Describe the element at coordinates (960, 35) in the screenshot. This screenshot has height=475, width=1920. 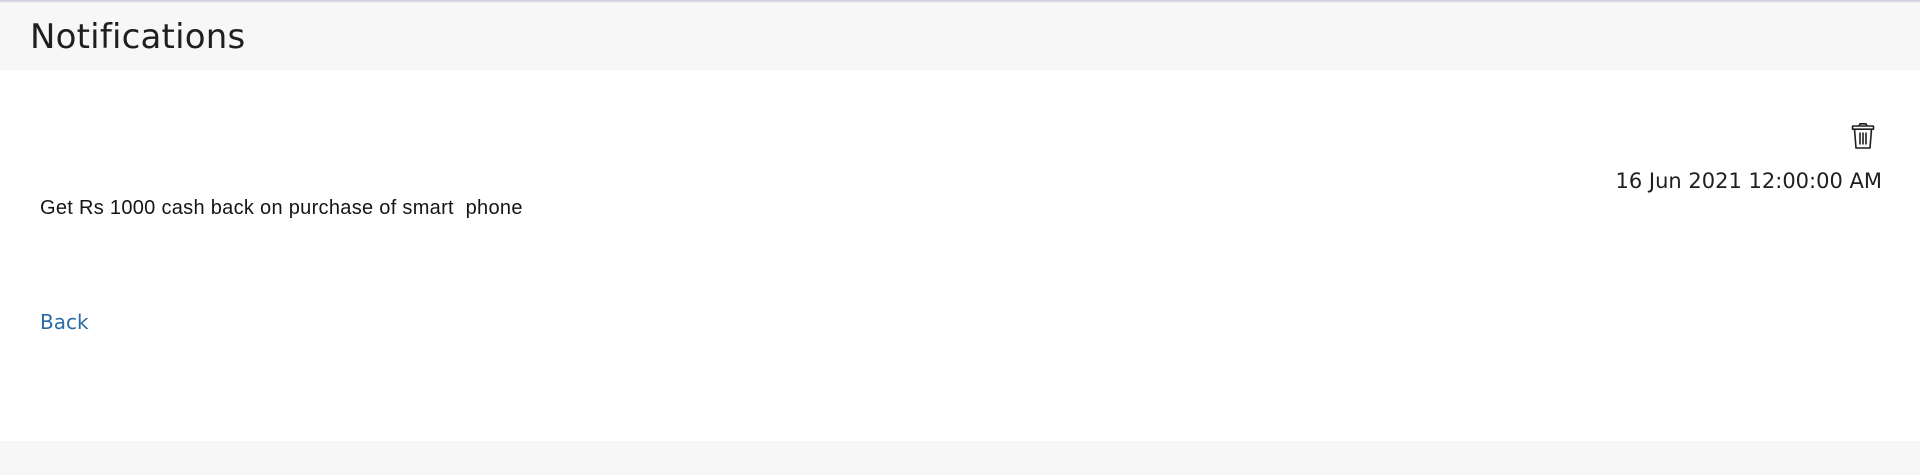
I see `page-header: Notifications` at that location.